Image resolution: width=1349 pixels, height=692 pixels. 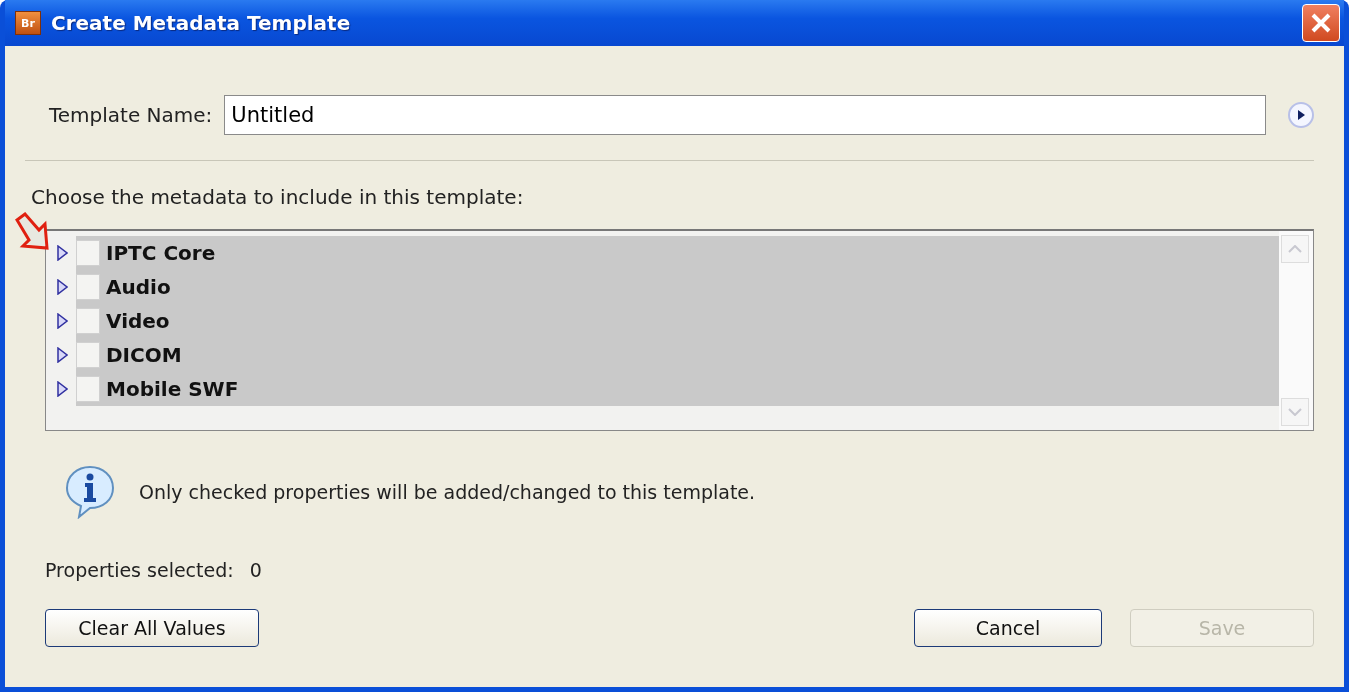 I want to click on window-title: Create Metadata Template, so click(x=201, y=23).